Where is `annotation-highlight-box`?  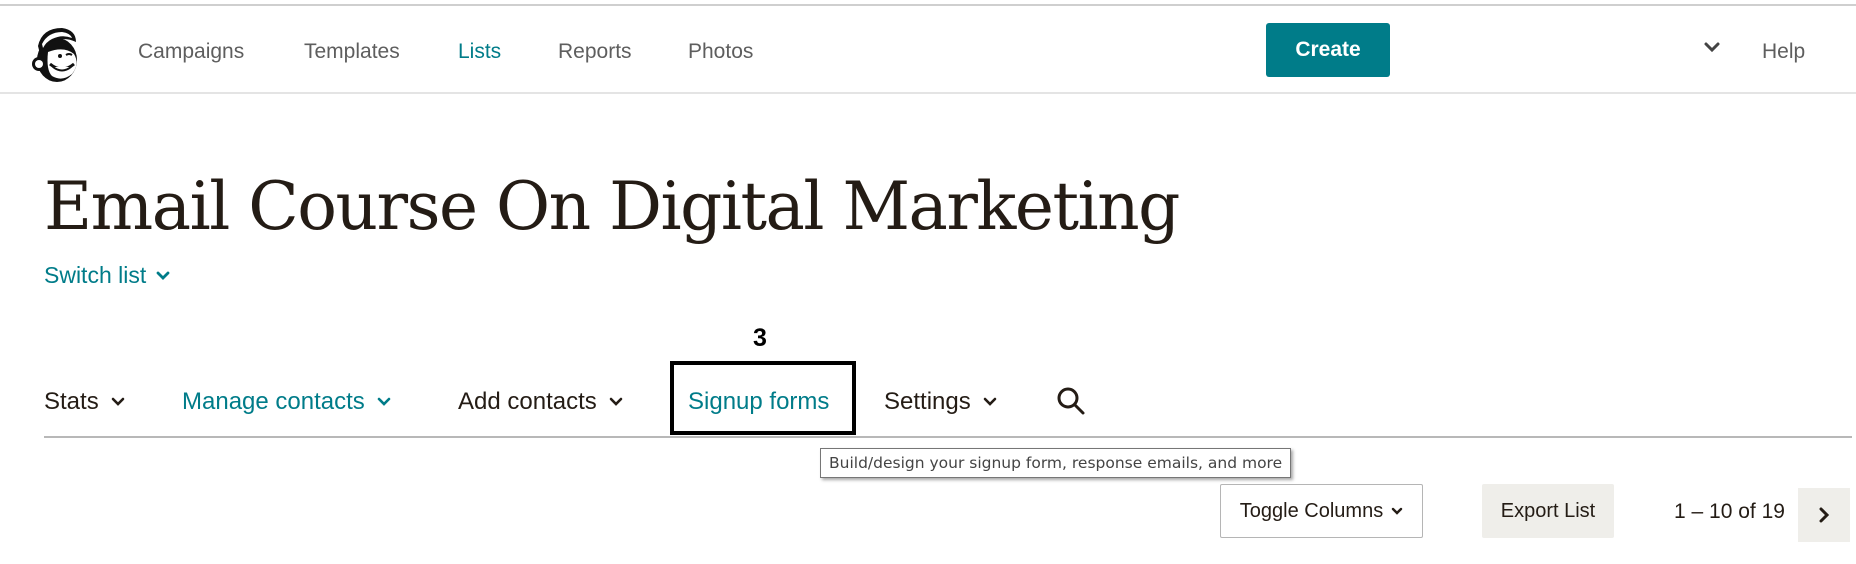 annotation-highlight-box is located at coordinates (763, 398).